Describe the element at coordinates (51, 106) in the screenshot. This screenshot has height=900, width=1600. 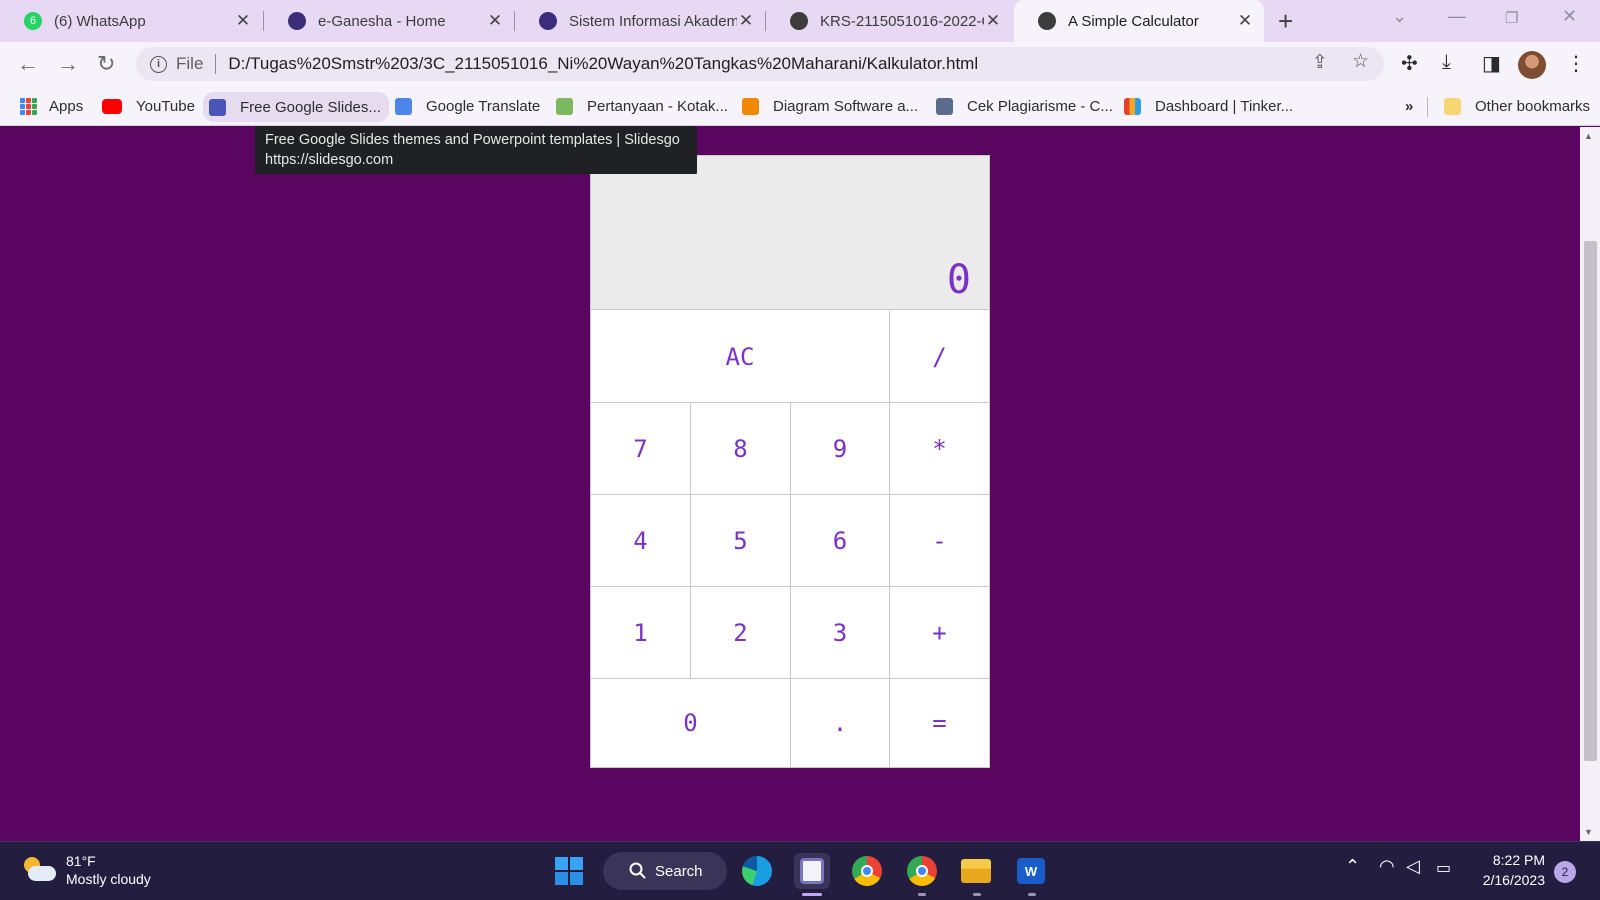
I see `bookmark-apps: Apps` at that location.